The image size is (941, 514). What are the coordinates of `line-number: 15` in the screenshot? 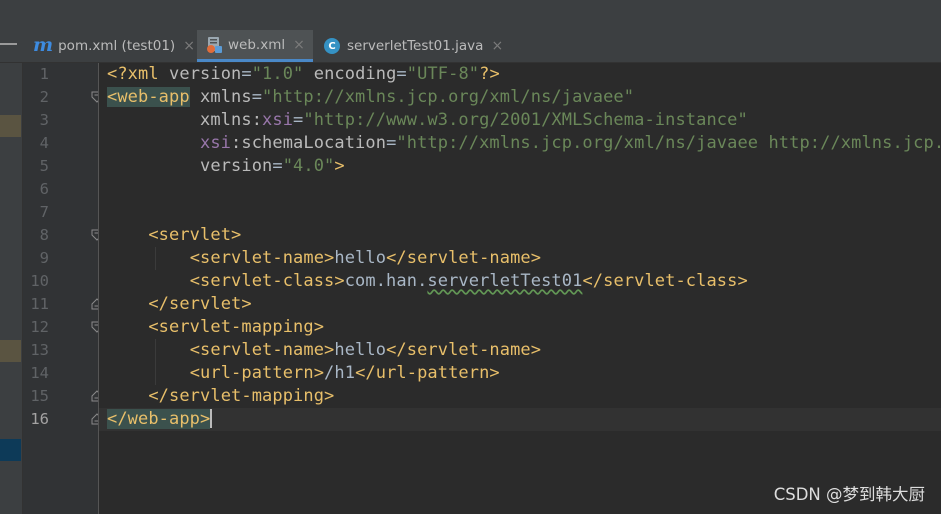 It's located at (39, 396).